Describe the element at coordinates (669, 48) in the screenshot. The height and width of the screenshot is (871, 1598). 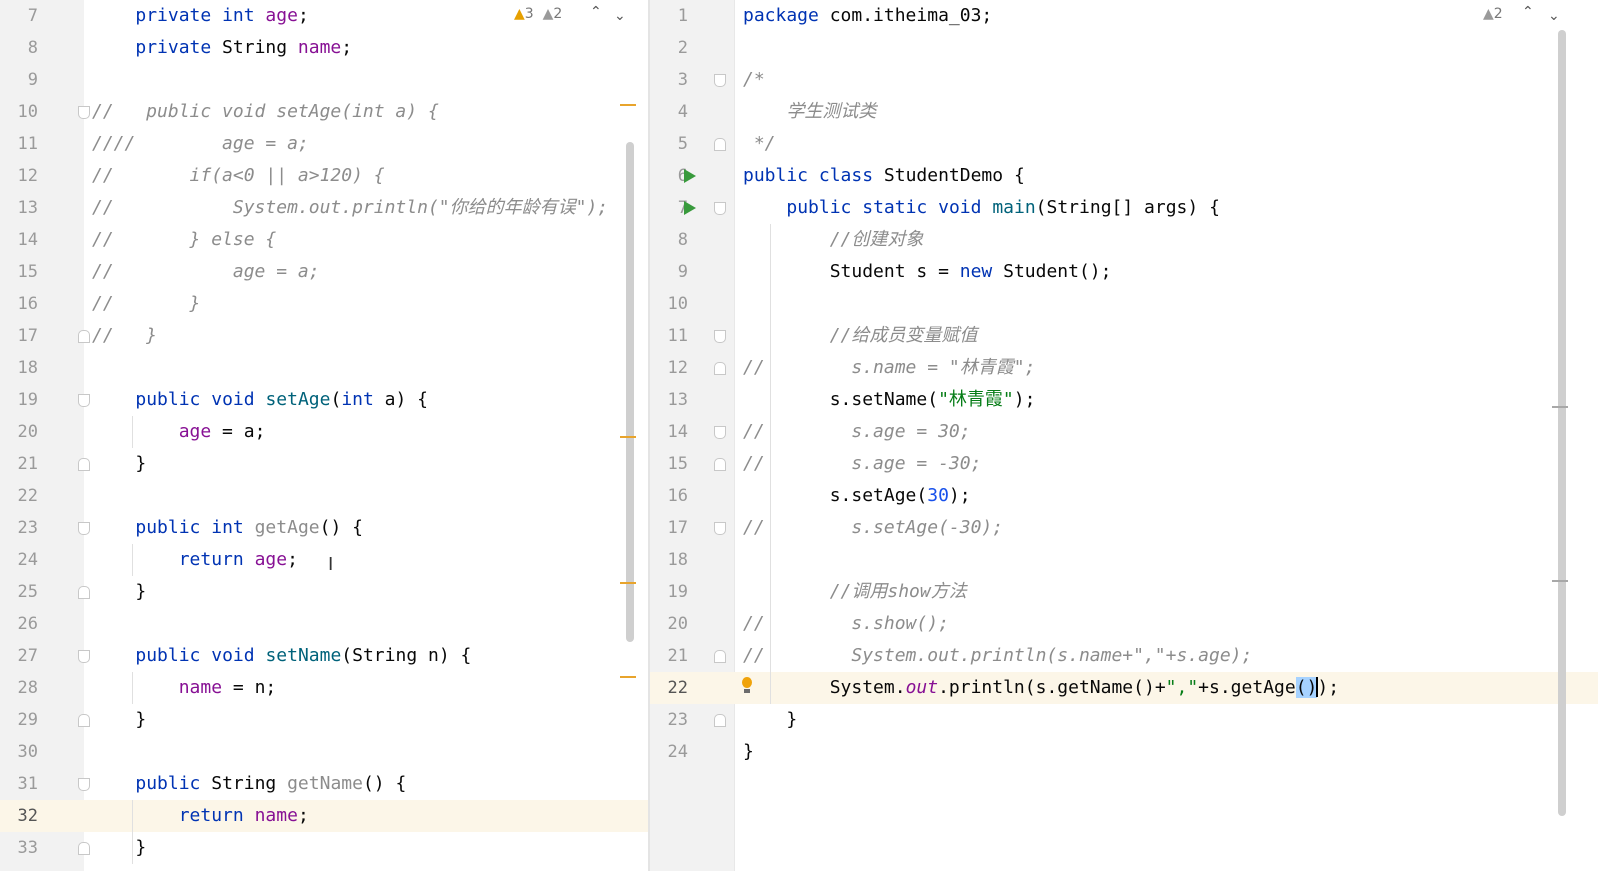
I see `line-number: 2` at that location.